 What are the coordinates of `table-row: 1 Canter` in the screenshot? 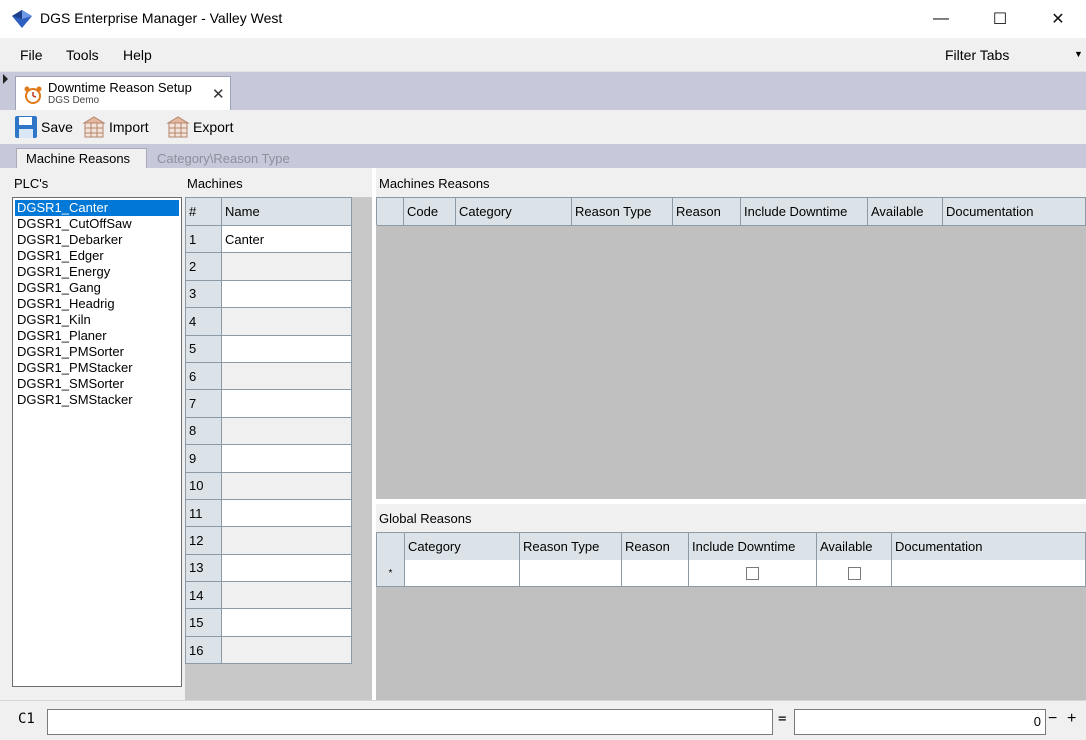 It's located at (268, 239).